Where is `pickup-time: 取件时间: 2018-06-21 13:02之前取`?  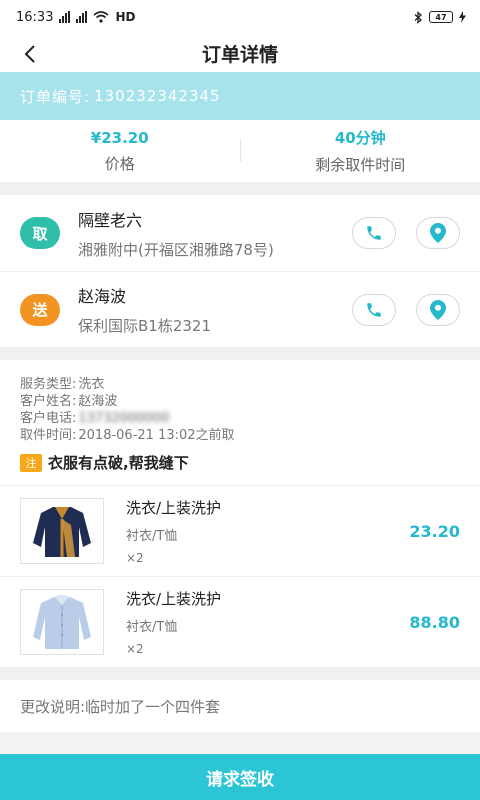 pickup-time: 取件时间: 2018-06-21 13:02之前取 is located at coordinates (127, 435).